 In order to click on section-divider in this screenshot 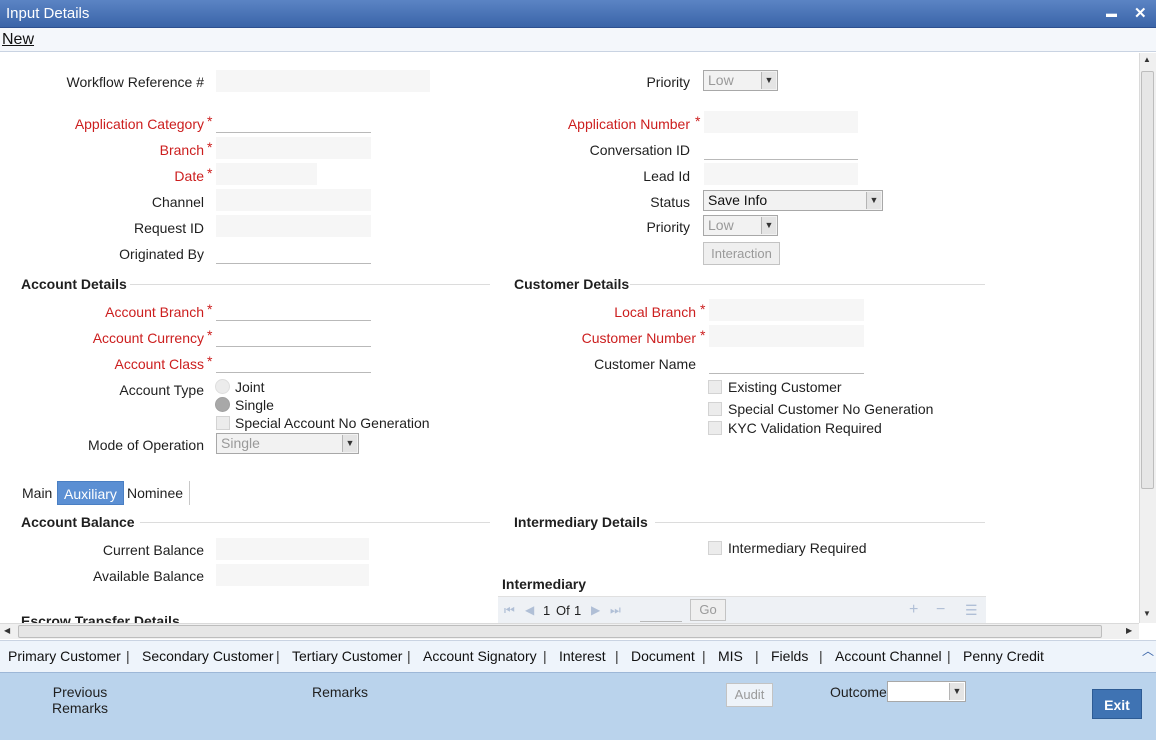, I will do `click(807, 284)`.